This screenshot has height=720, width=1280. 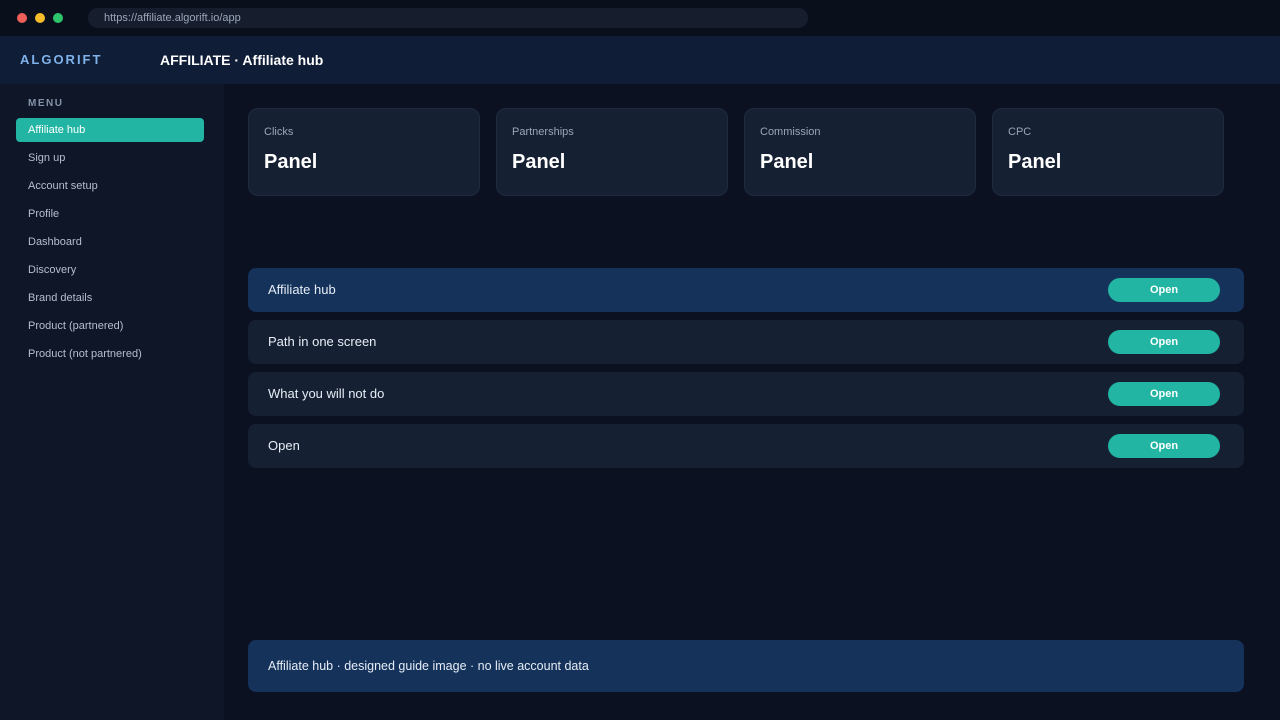 I want to click on row-label: Path in one screen, so click(x=322, y=341).